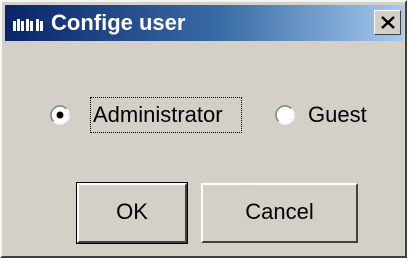 The width and height of the screenshot is (411, 262). I want to click on radio-administrator-label: Administrator, so click(158, 115).